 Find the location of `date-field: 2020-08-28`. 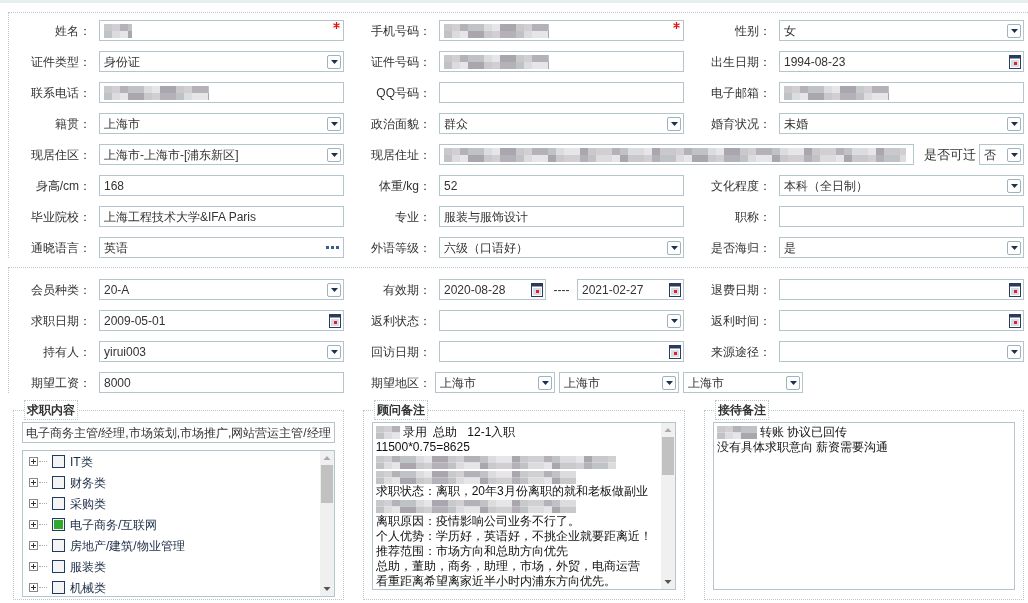

date-field: 2020-08-28 is located at coordinates (492, 289).